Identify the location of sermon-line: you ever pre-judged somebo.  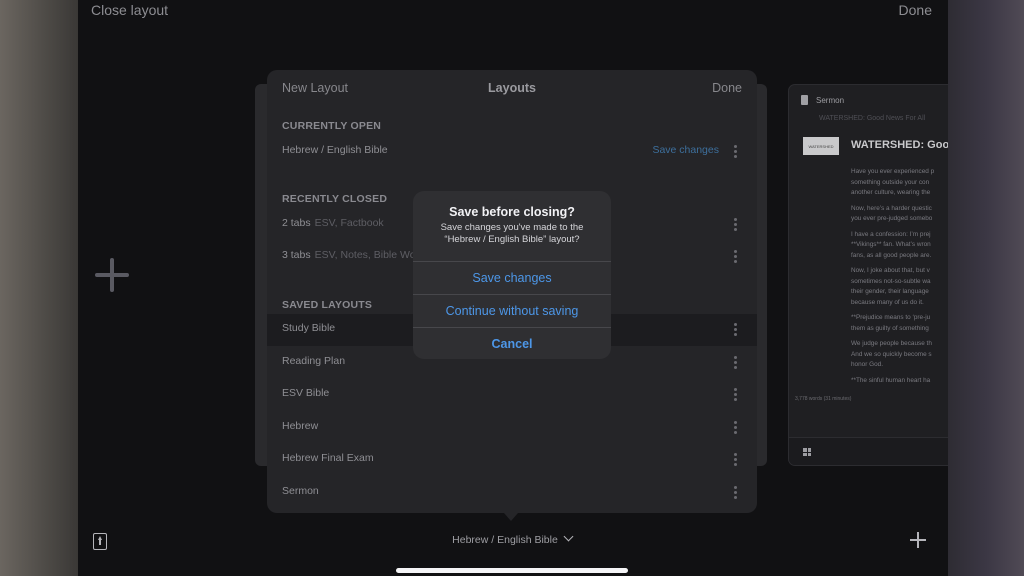
(892, 218).